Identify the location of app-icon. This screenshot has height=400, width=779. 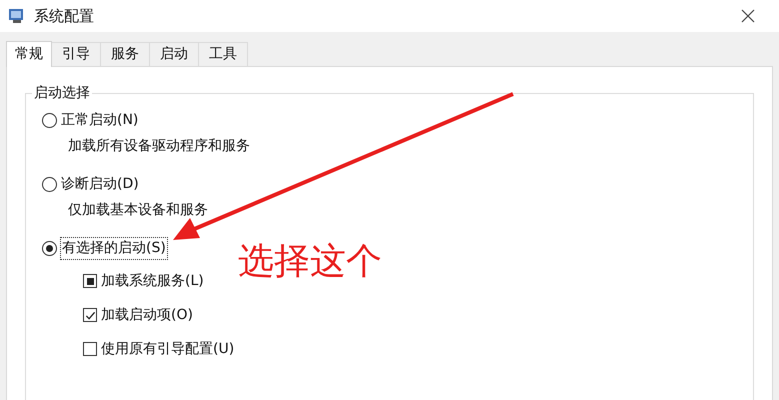
(17, 16).